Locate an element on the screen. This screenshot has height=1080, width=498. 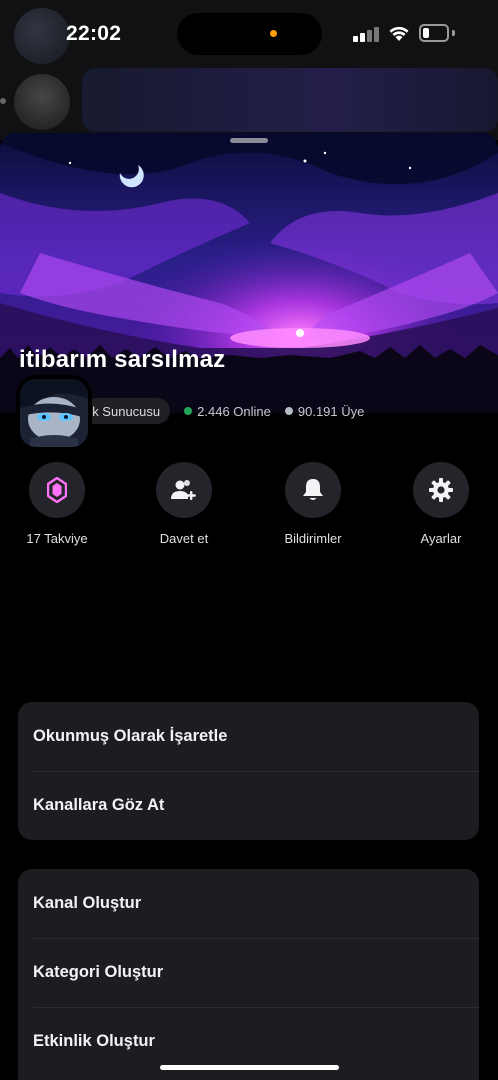
sheet-grabber is located at coordinates (249, 140).